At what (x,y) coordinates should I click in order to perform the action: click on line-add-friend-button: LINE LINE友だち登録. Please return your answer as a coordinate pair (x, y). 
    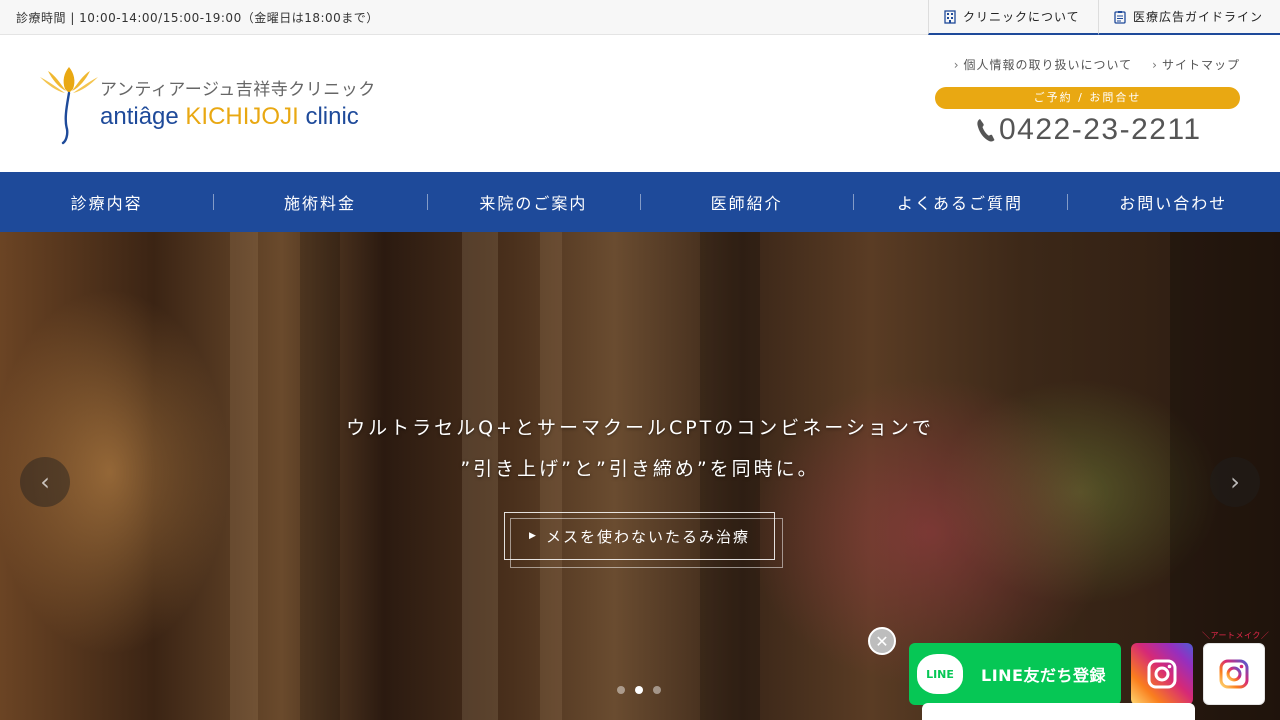
    Looking at the image, I should click on (1015, 674).